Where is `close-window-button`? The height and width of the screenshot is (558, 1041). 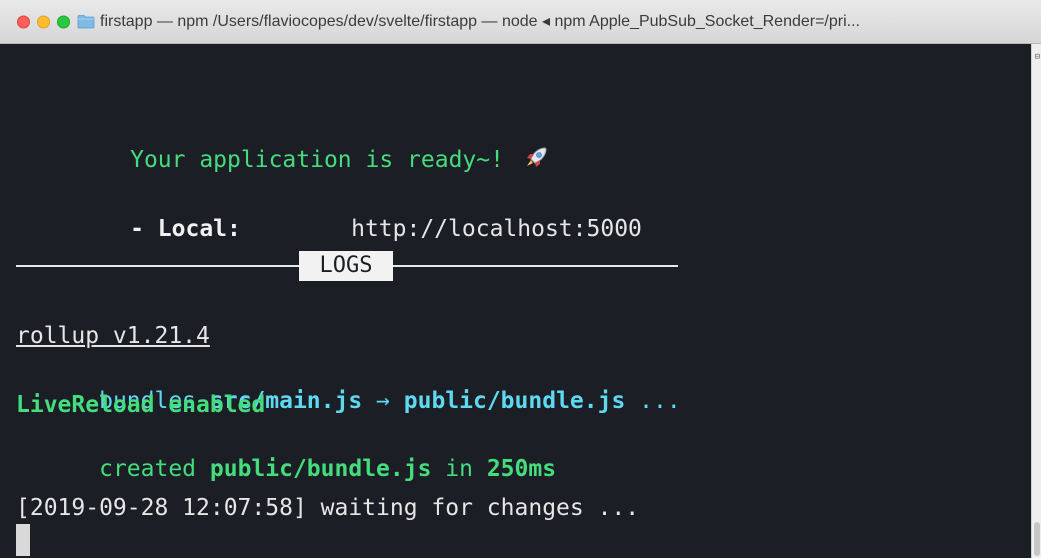
close-window-button is located at coordinates (23, 22).